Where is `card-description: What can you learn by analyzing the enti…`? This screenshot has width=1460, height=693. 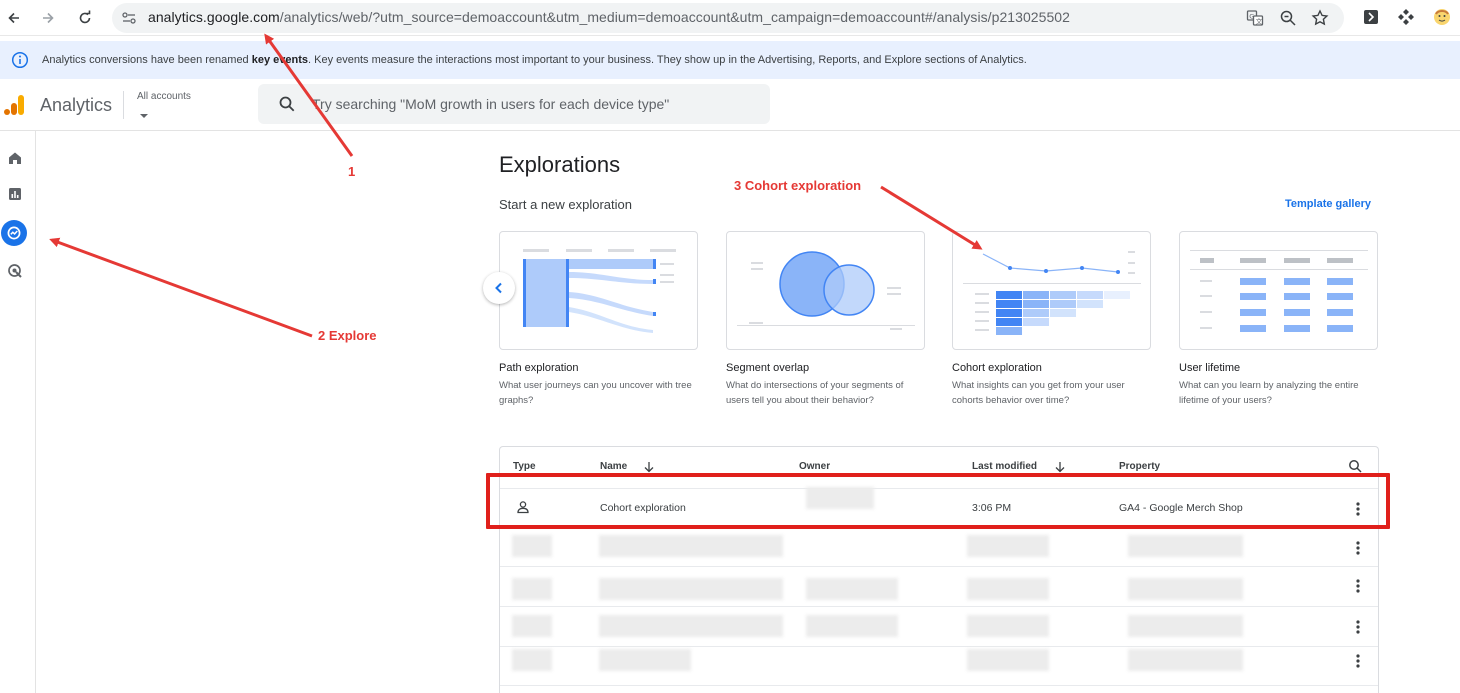 card-description: What can you learn by analyzing the enti… is located at coordinates (1269, 393).